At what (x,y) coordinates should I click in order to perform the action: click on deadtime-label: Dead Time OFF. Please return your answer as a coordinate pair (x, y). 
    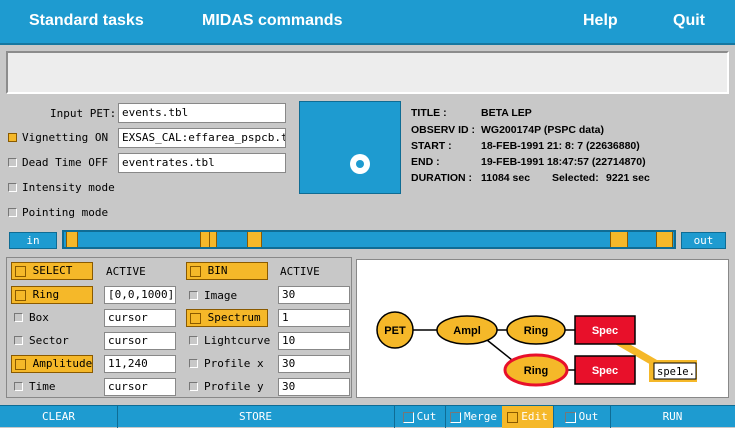
    Looking at the image, I should click on (65, 162).